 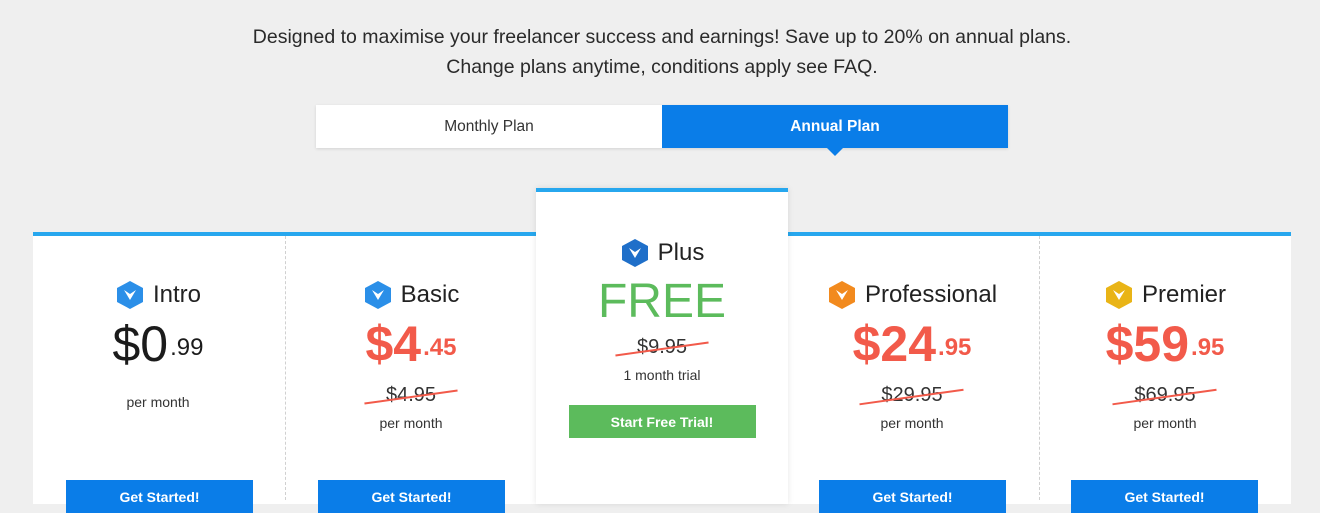 What do you see at coordinates (158, 374) in the screenshot?
I see `plan-card-intro: Intro $0.99 per month Get Started!` at bounding box center [158, 374].